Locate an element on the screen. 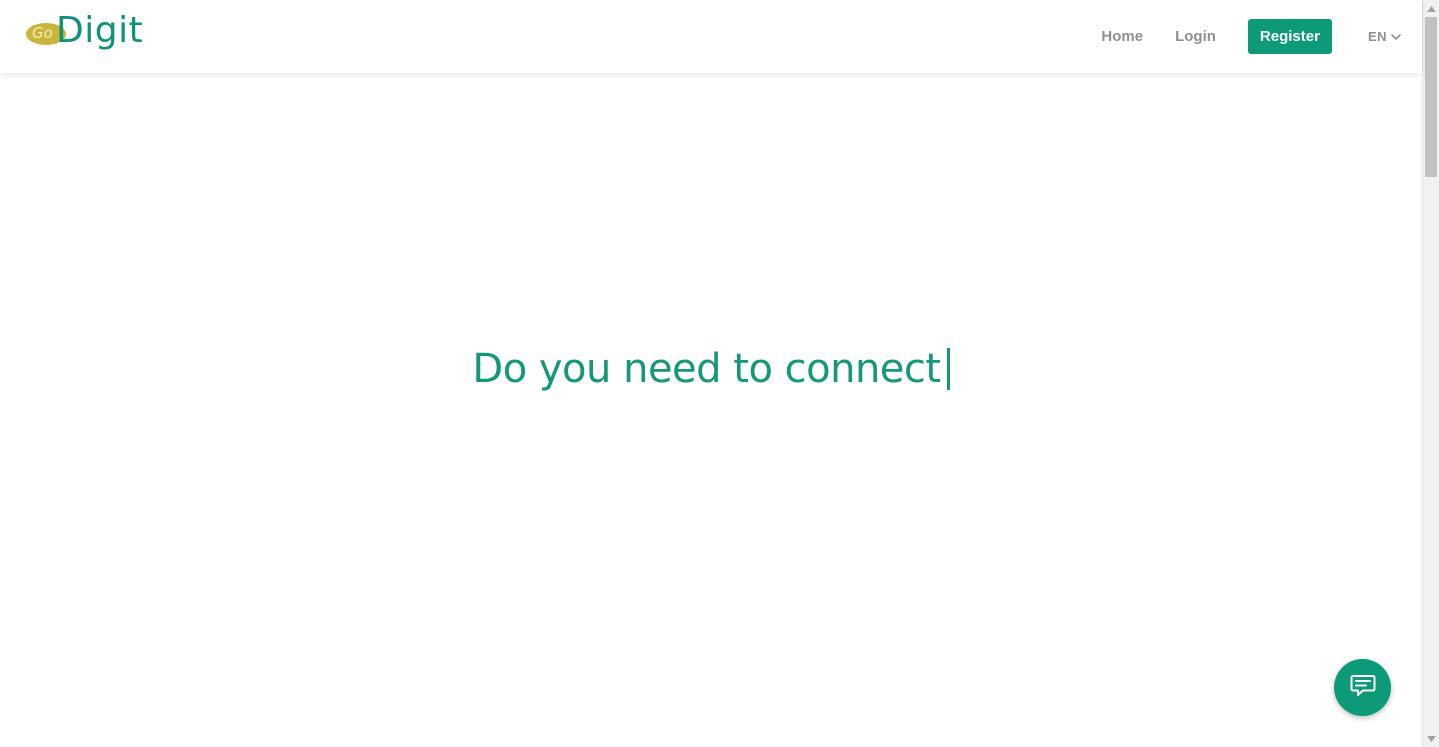  logo-digit-text: Digit is located at coordinates (100, 30).